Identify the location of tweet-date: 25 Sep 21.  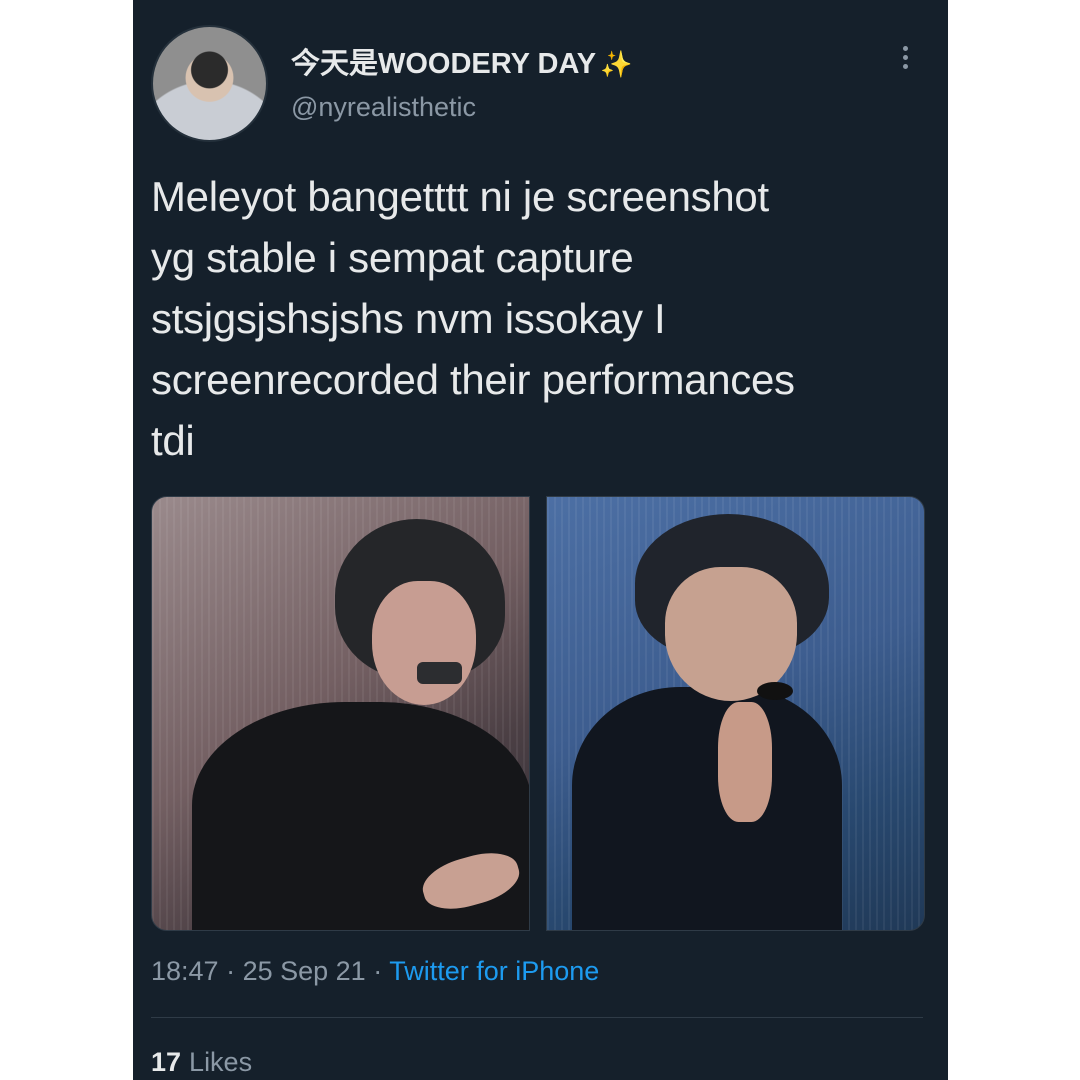
(304, 971).